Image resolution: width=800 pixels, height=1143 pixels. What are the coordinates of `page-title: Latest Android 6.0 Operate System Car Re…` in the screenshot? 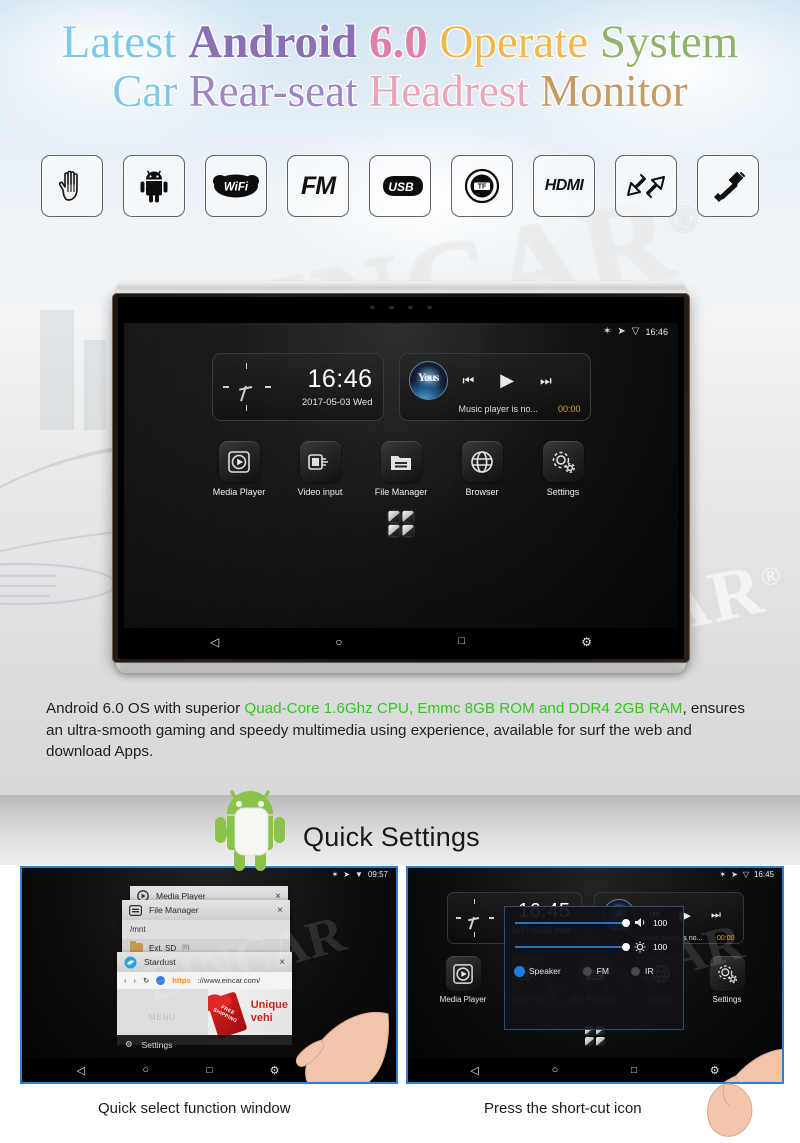 It's located at (400, 66).